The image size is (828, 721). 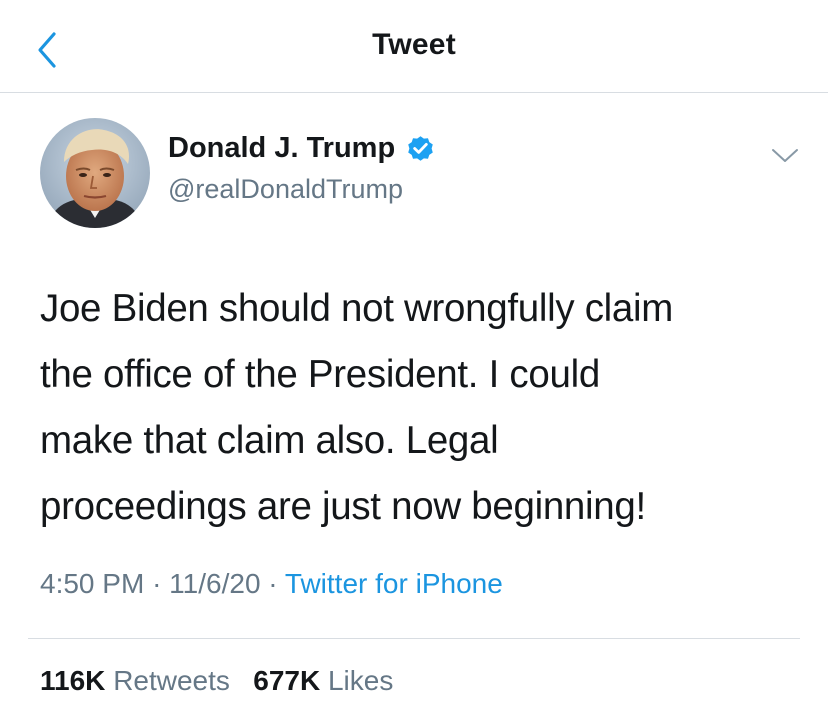 What do you see at coordinates (92, 583) in the screenshot?
I see `tweet-time: 4:50 PM` at bounding box center [92, 583].